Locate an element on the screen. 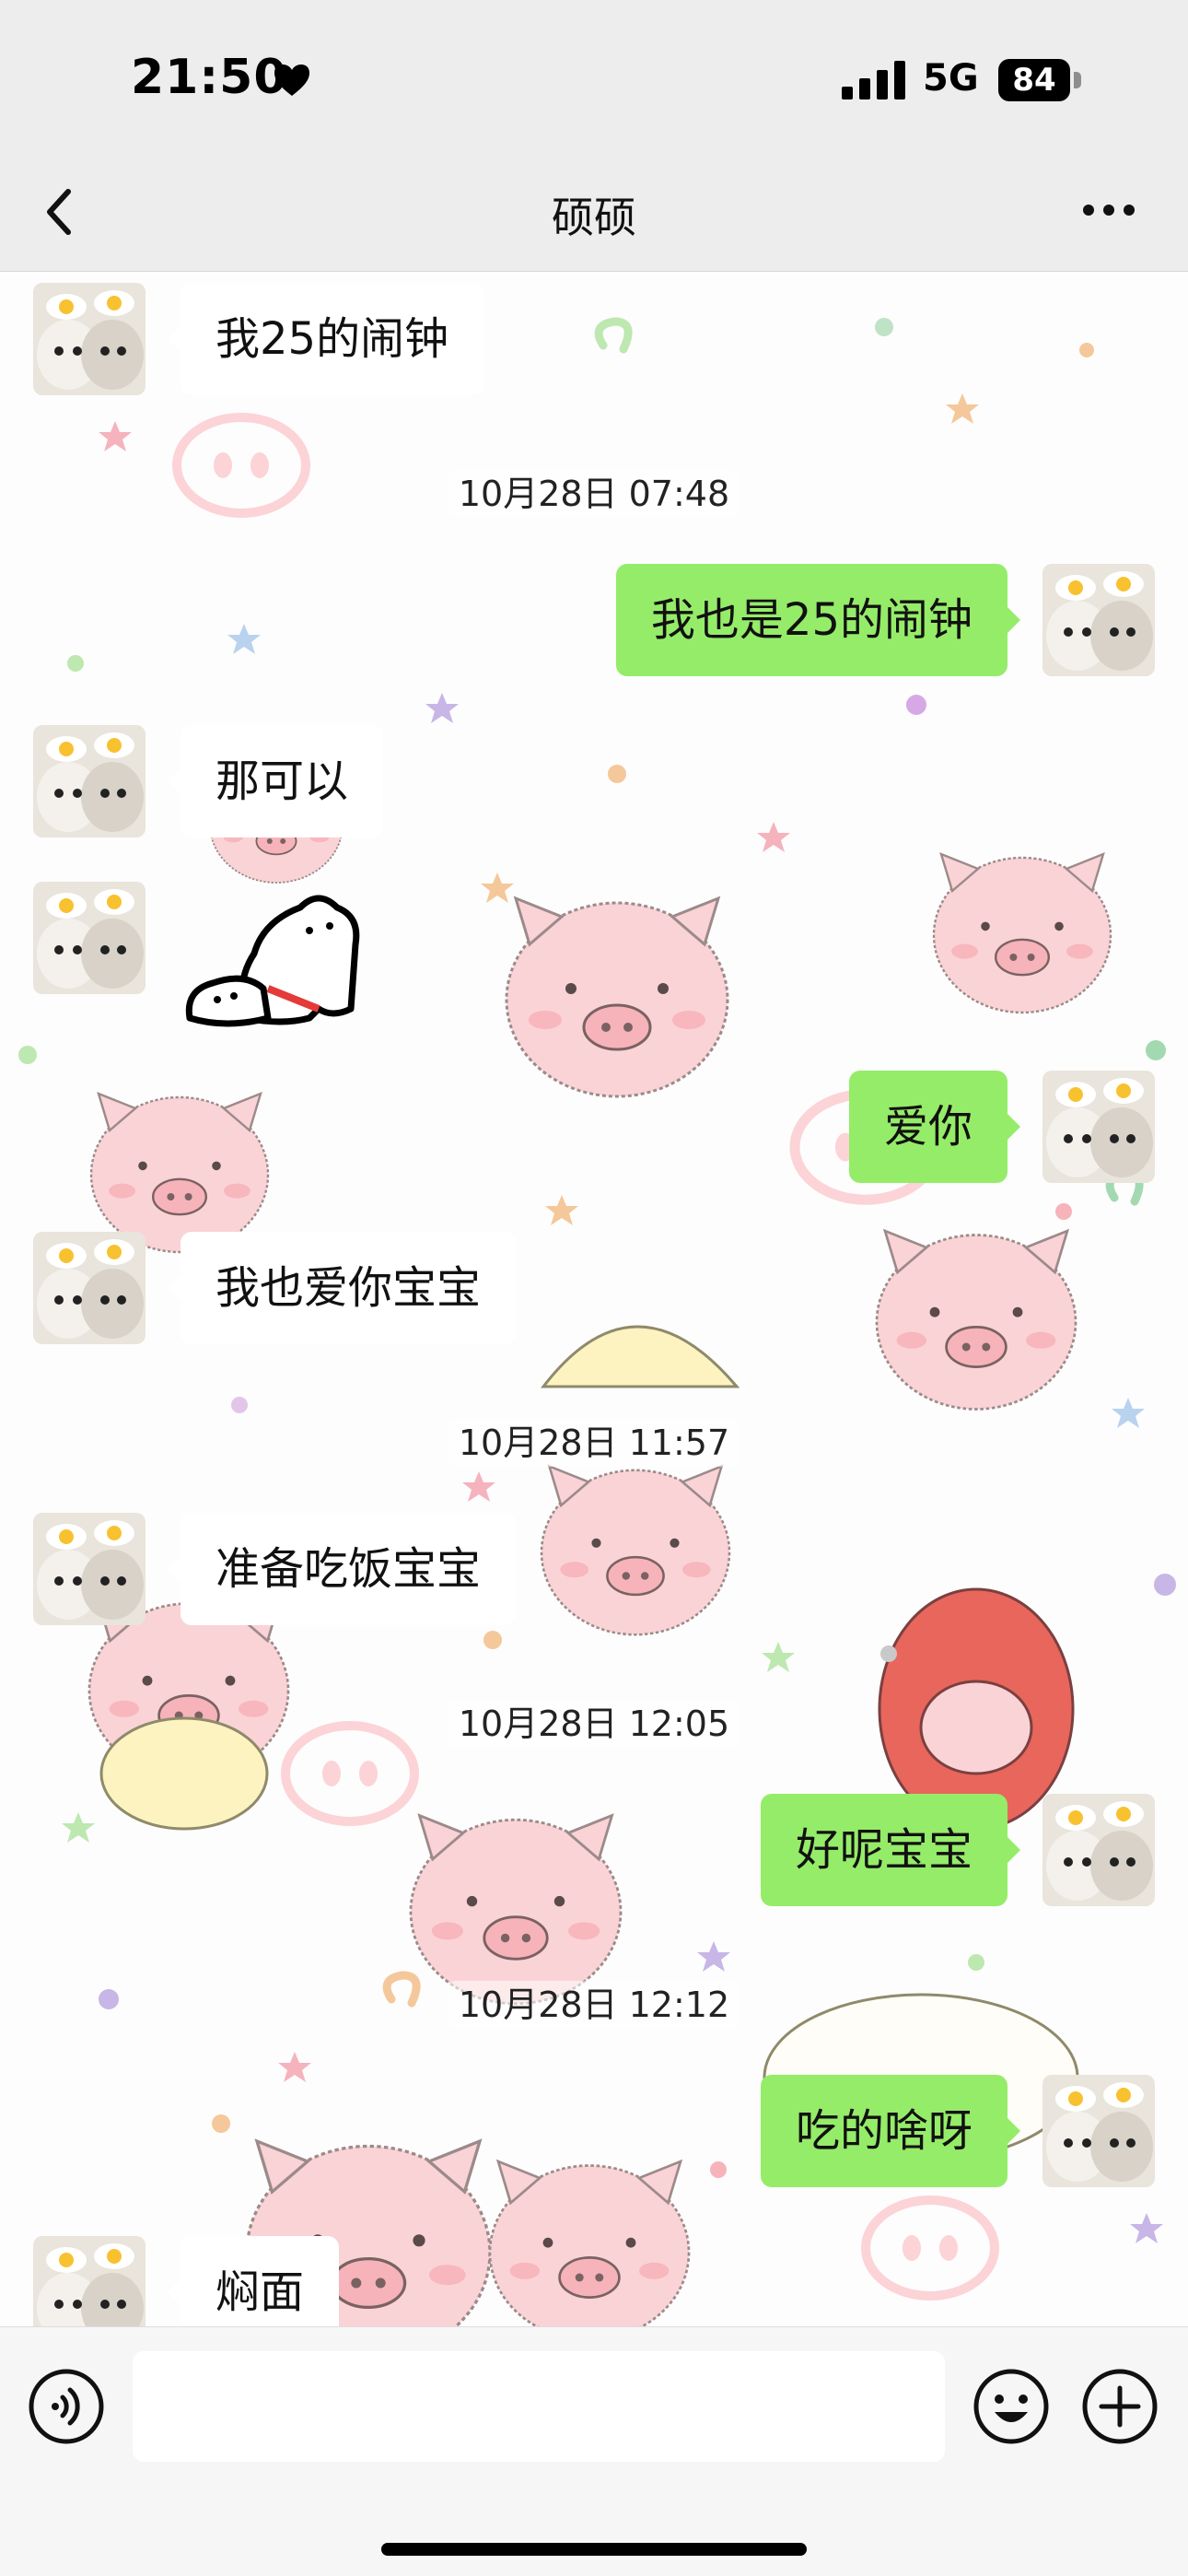 Image resolution: width=1188 pixels, height=2576 pixels. timestamp: 10月28日 07:48 is located at coordinates (594, 491).